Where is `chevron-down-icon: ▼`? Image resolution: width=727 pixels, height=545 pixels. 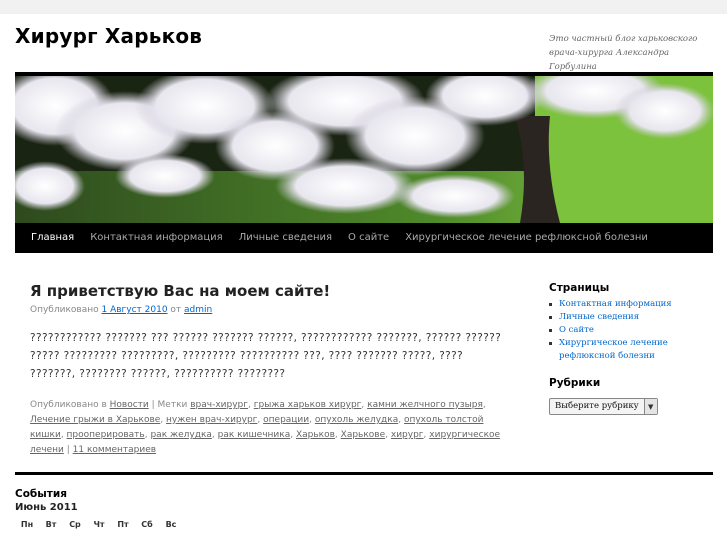 chevron-down-icon: ▼ is located at coordinates (650, 406).